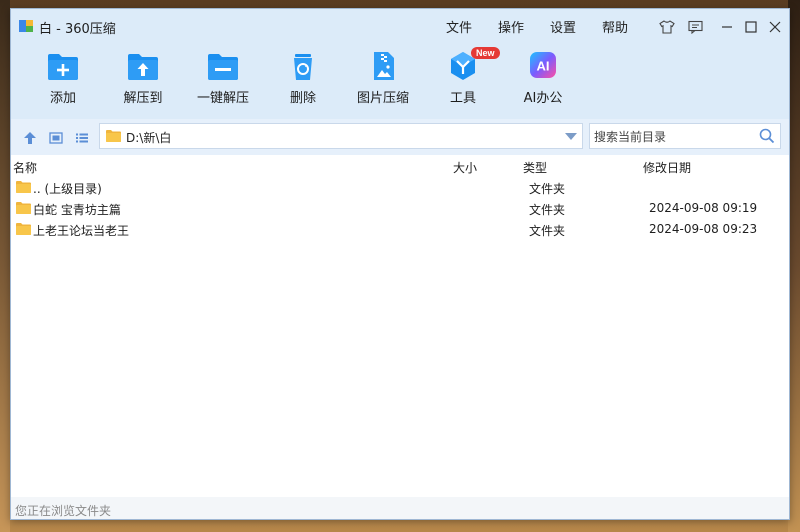 This screenshot has height=532, width=800. Describe the element at coordinates (400, 166) in the screenshot. I see `file-list-header: 名称 大小 类型 修改日期` at that location.